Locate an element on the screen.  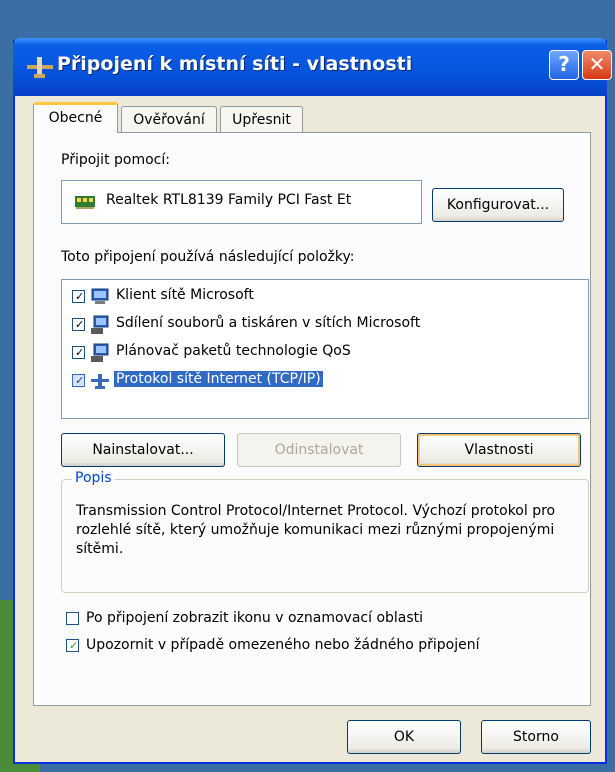
close-button: ✕ is located at coordinates (597, 65).